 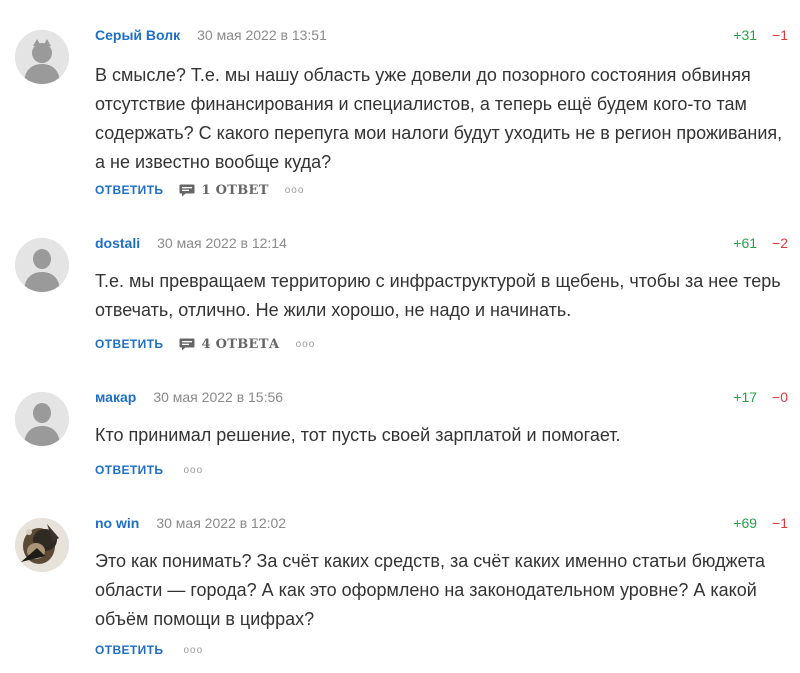 What do you see at coordinates (760, 523) in the screenshot?
I see `comment-rating: +69 −1` at bounding box center [760, 523].